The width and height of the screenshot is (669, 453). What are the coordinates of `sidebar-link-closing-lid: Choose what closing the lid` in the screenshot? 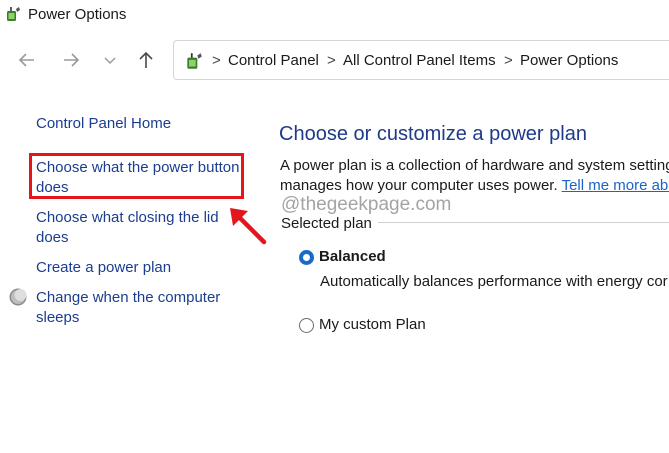 It's located at (127, 218).